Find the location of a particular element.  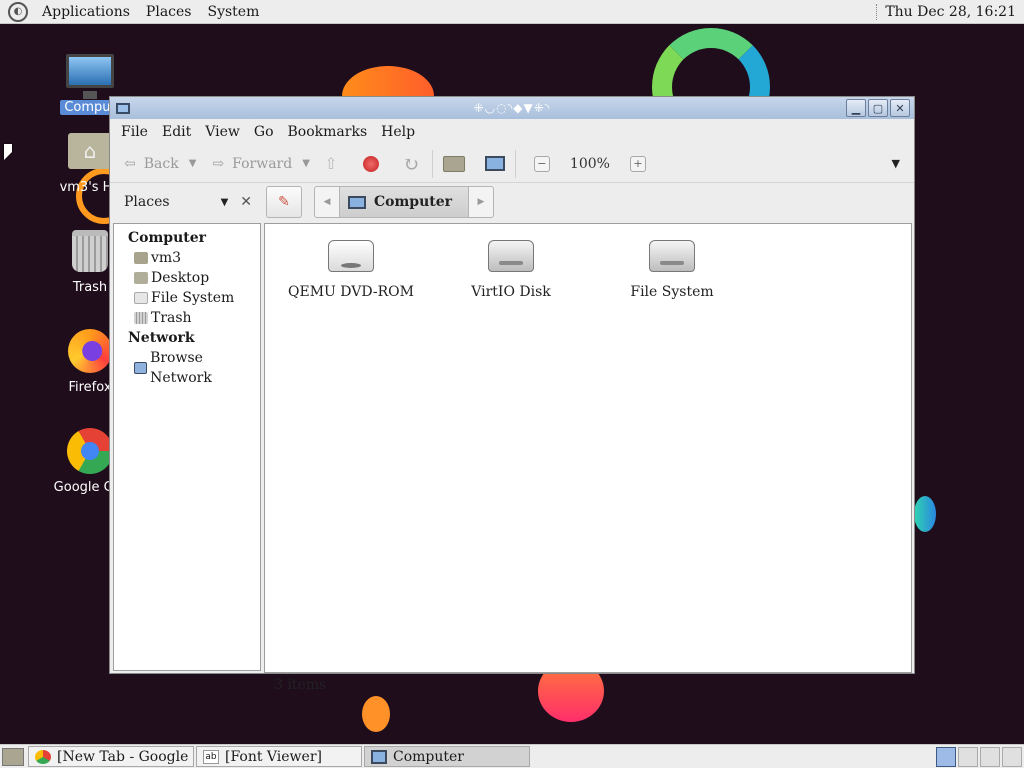

forward-history-dropdown: ▼ is located at coordinates (306, 163).